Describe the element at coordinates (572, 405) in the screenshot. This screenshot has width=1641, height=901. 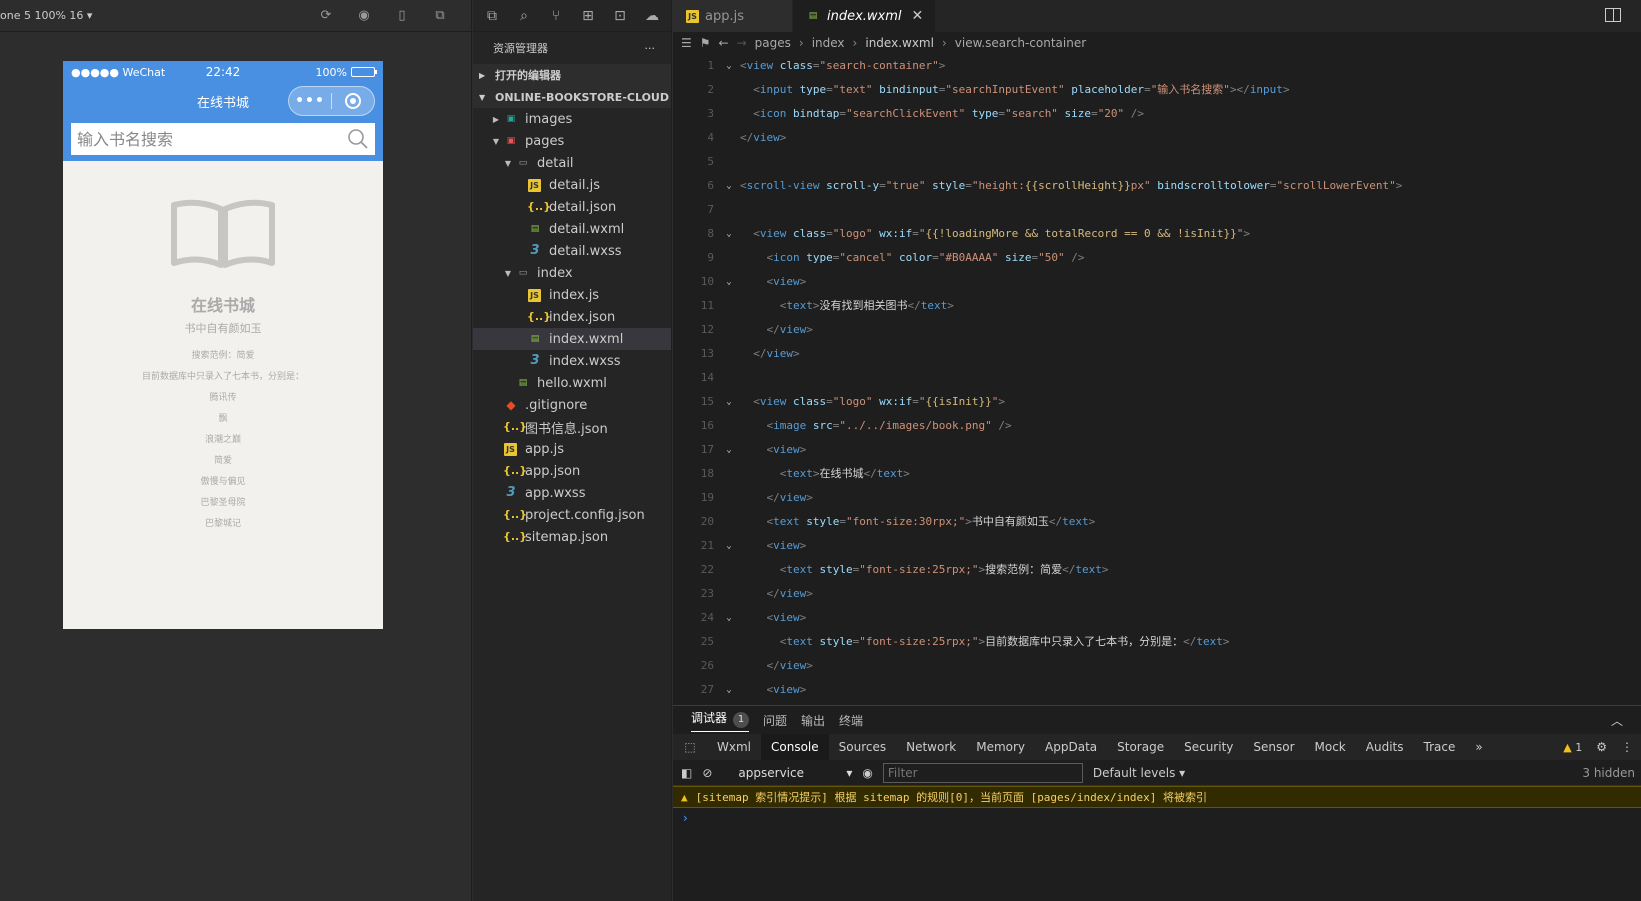
I see `file-gitignore: ◆ .gitignore` at that location.